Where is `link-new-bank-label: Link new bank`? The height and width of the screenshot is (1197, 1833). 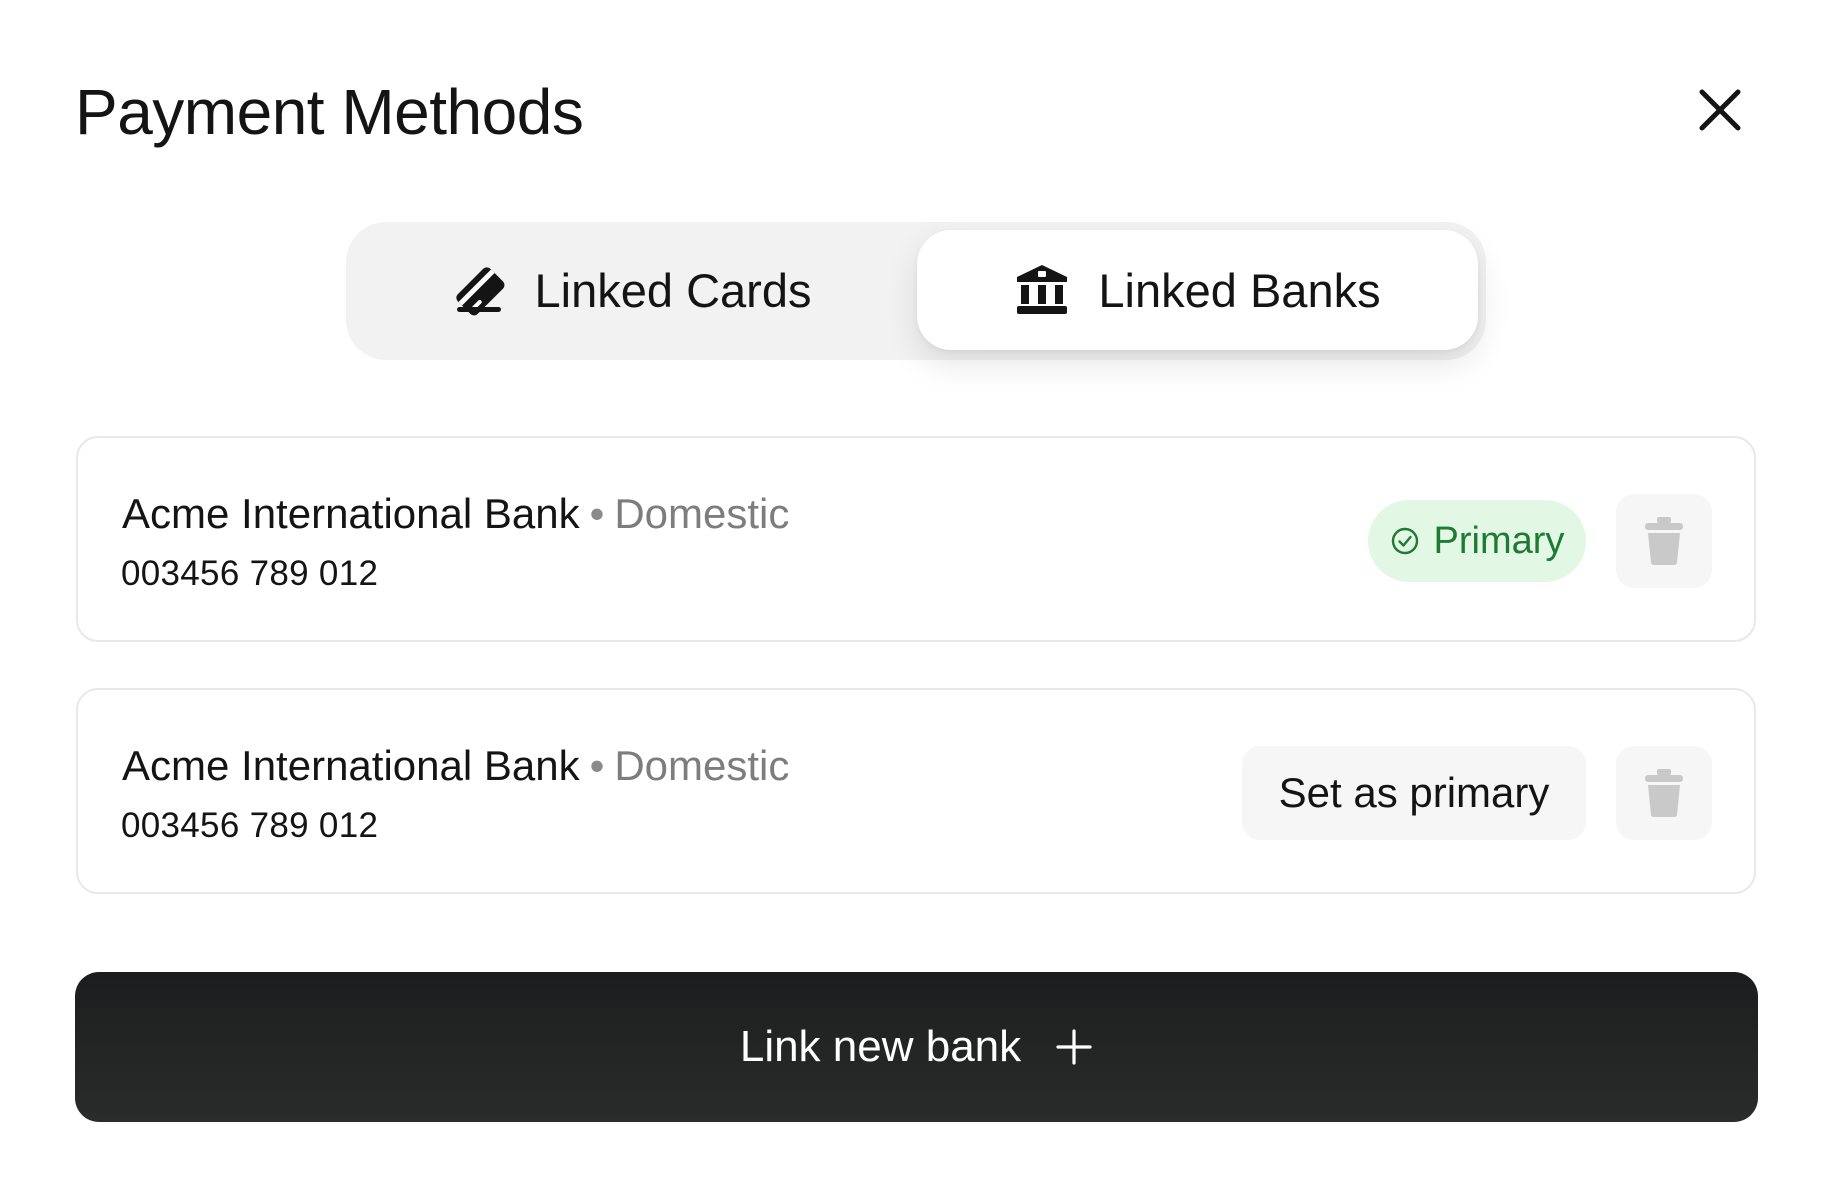
link-new-bank-label: Link new bank is located at coordinates (880, 1046).